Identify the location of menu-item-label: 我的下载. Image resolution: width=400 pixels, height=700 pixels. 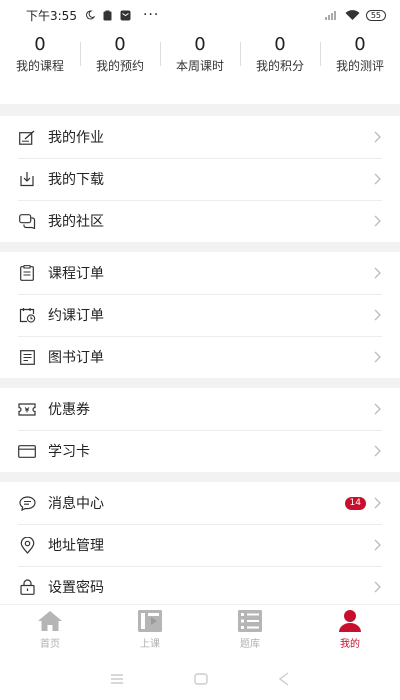
(76, 180).